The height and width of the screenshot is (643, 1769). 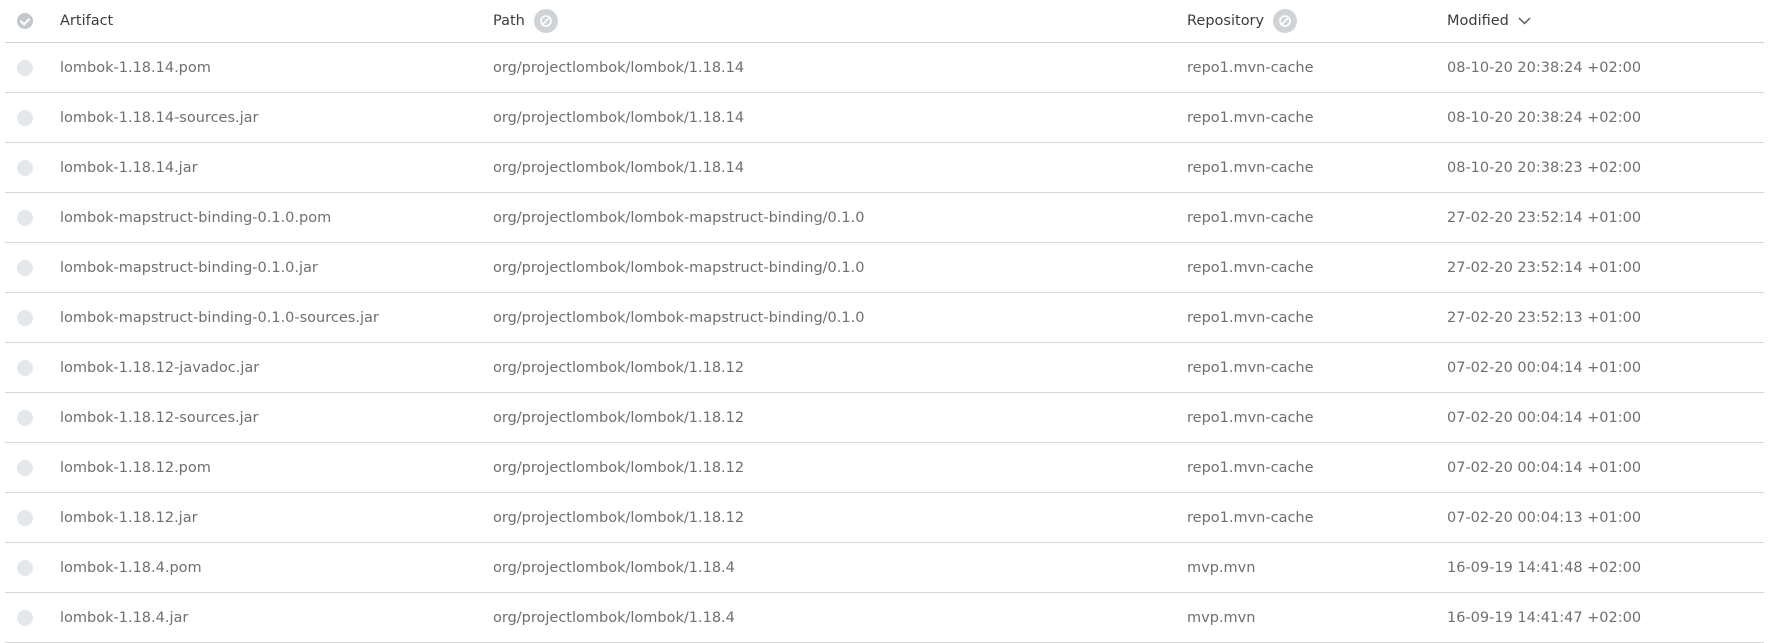 What do you see at coordinates (159, 417) in the screenshot?
I see `artifact-name: lombok-1.18.12-sources.jar` at bounding box center [159, 417].